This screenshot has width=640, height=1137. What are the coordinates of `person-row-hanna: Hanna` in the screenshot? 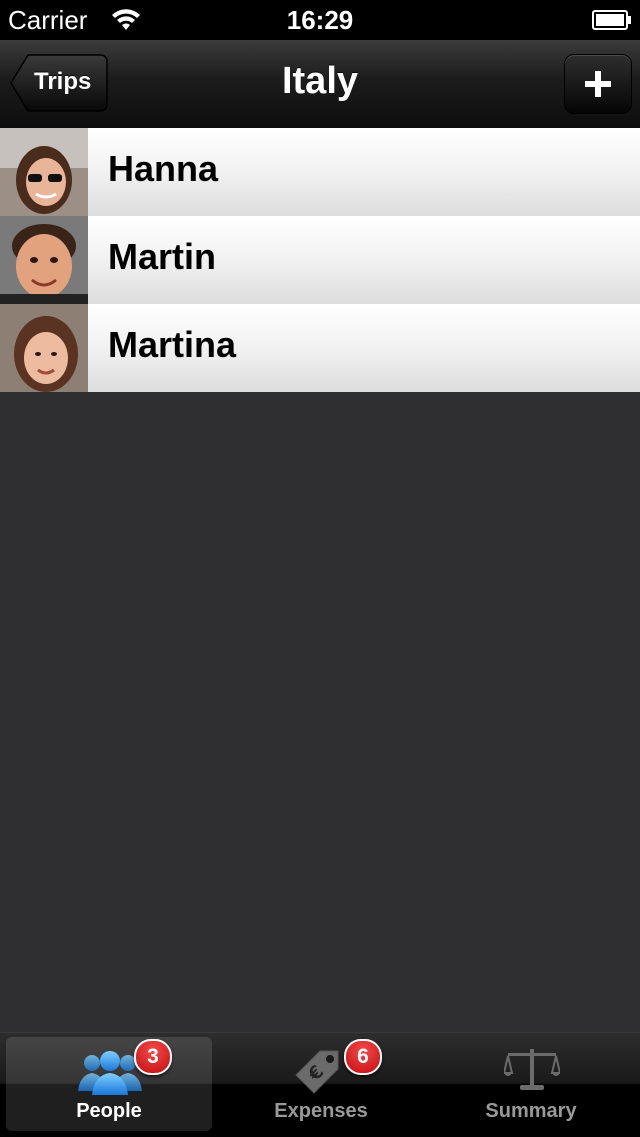 It's located at (320, 172).